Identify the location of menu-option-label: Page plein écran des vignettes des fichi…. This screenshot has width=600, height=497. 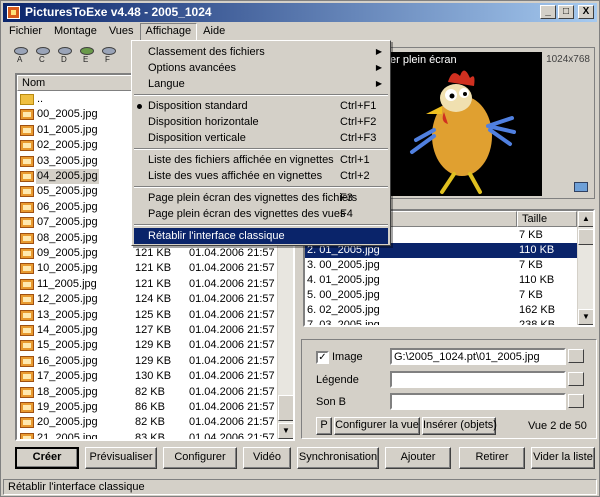
(253, 198).